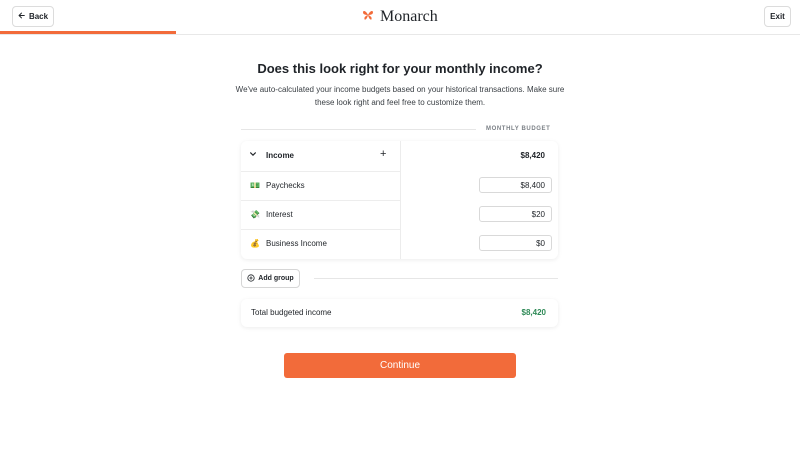 This screenshot has height=450, width=800. I want to click on budget-row-paychecks: 💵 Paychecks, so click(399, 185).